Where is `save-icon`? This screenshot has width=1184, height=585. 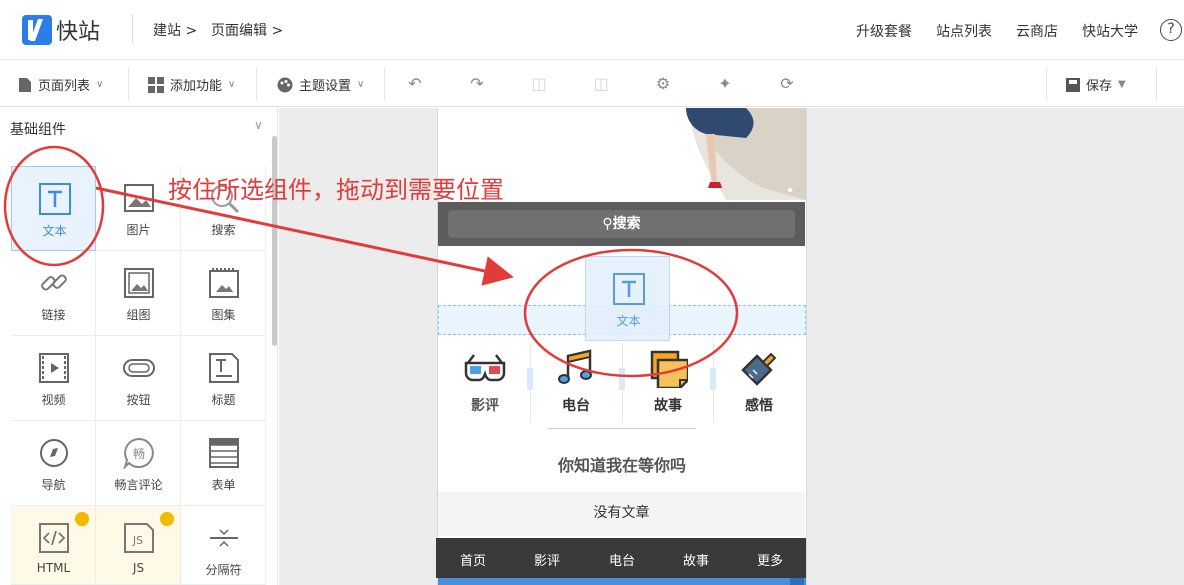 save-icon is located at coordinates (1073, 84).